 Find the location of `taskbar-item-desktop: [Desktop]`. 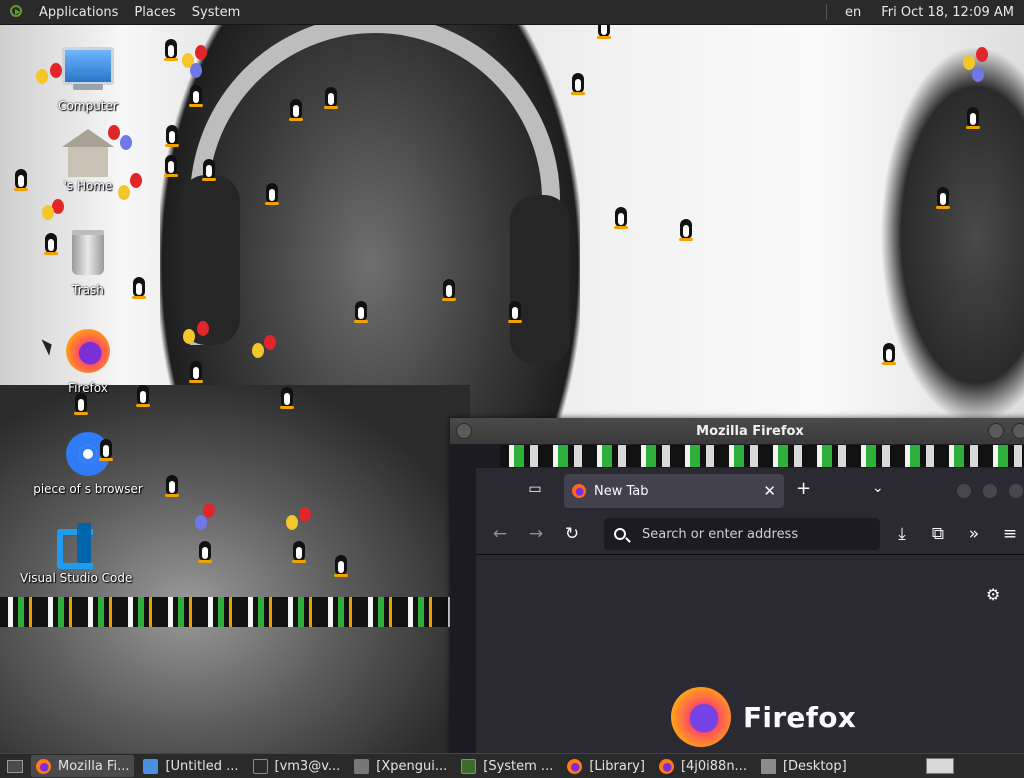

taskbar-item-desktop: [Desktop] is located at coordinates (804, 766).